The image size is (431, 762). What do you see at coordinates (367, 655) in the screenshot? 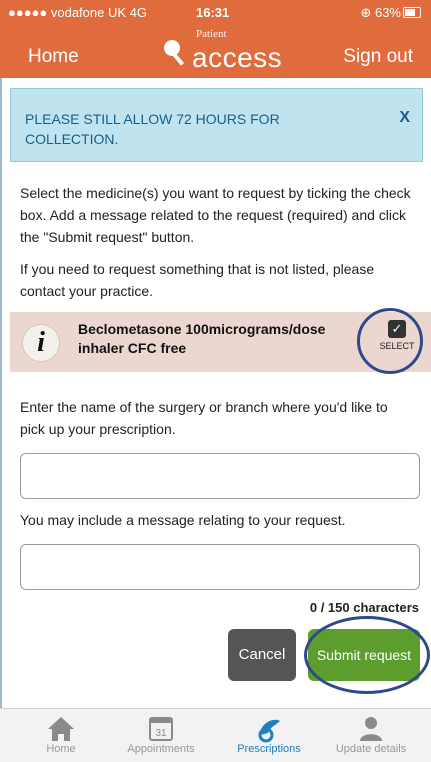
I see `submit-highlight-ring` at bounding box center [367, 655].